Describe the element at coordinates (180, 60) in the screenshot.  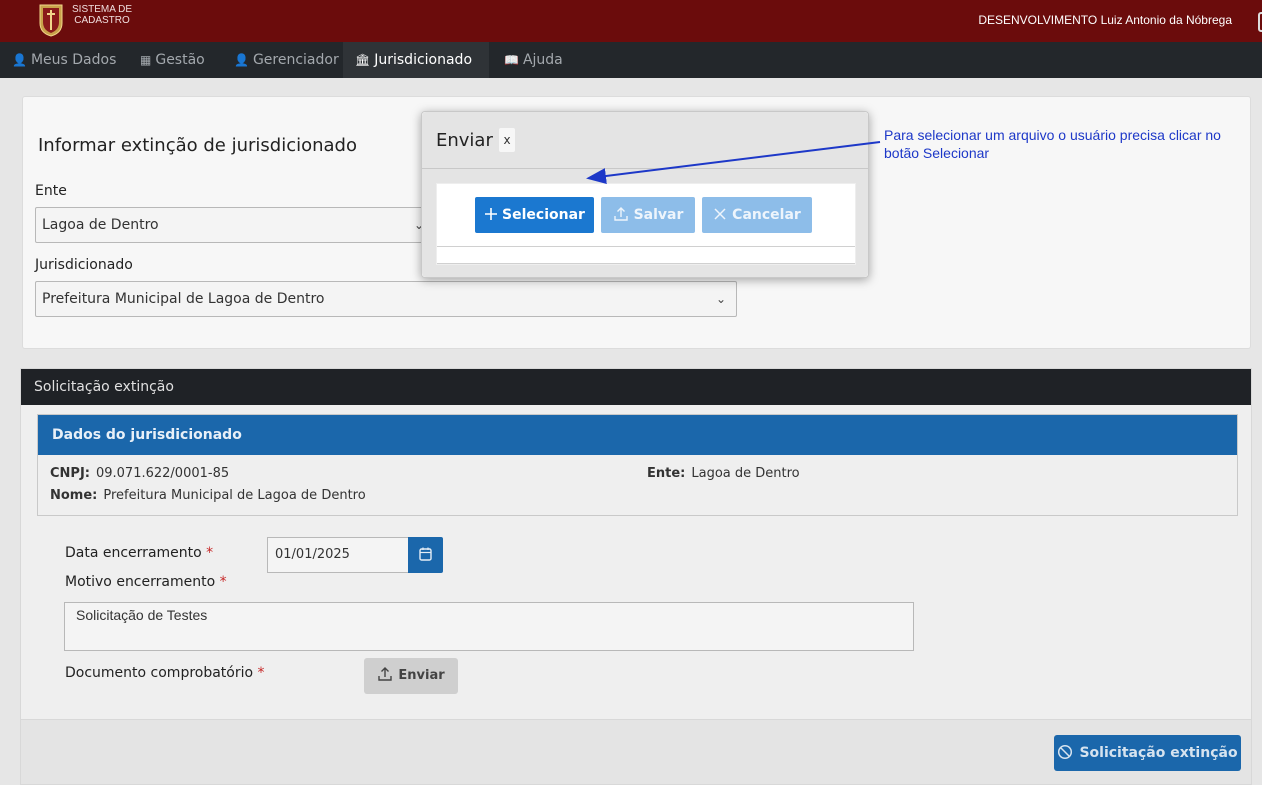
I see `nav-label: Gestão` at that location.